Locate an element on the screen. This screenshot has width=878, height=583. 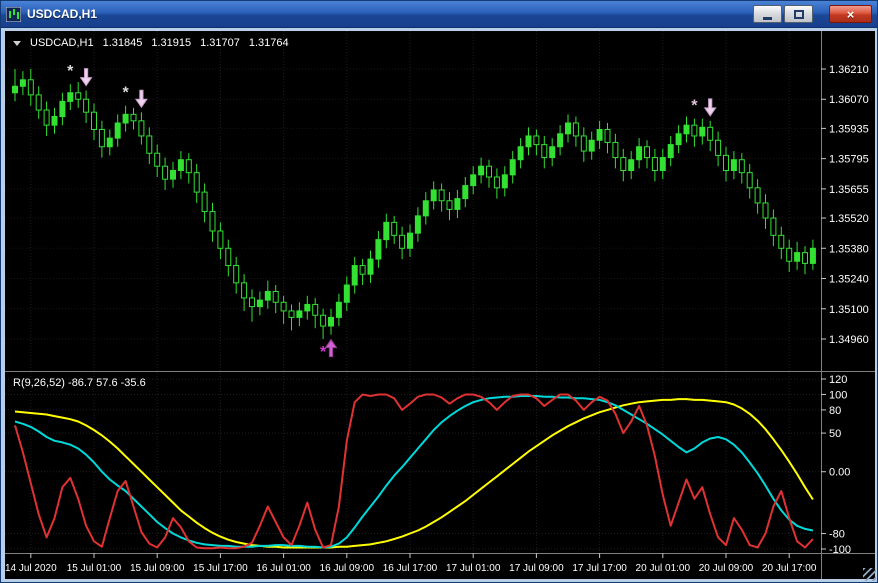
resize-grip is located at coordinates (869, 574).